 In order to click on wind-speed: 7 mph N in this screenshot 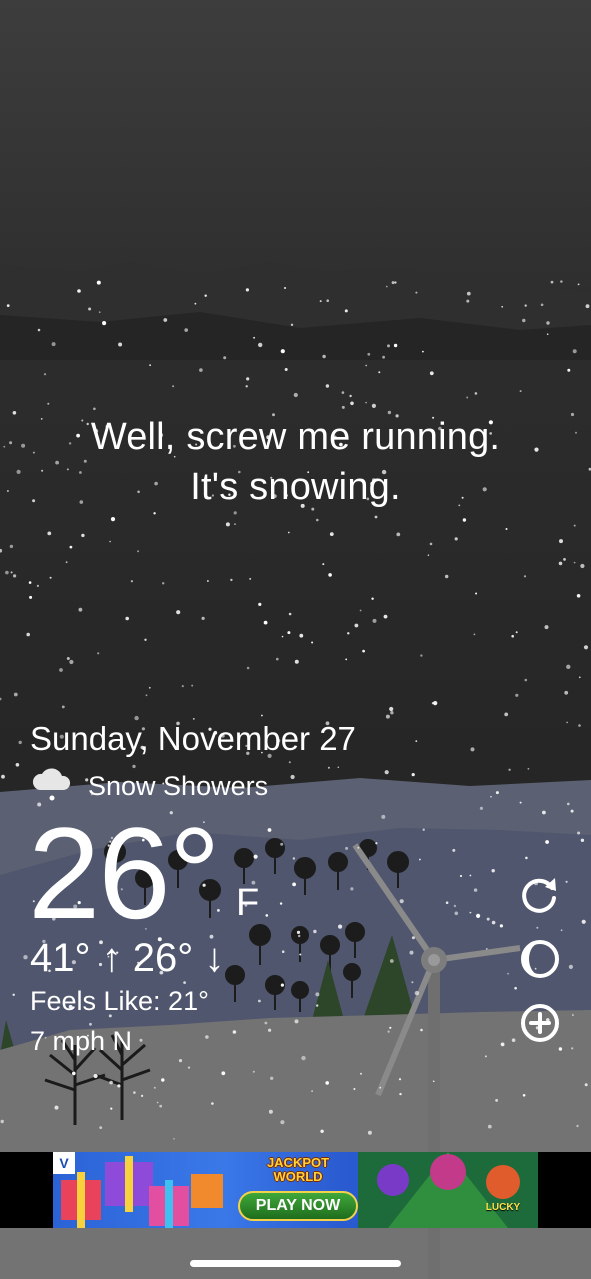, I will do `click(81, 1041)`.